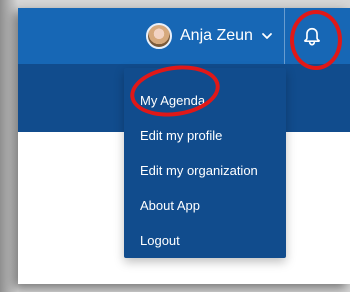 Image resolution: width=350 pixels, height=292 pixels. What do you see at coordinates (267, 36) in the screenshot?
I see `chevron-down-icon` at bounding box center [267, 36].